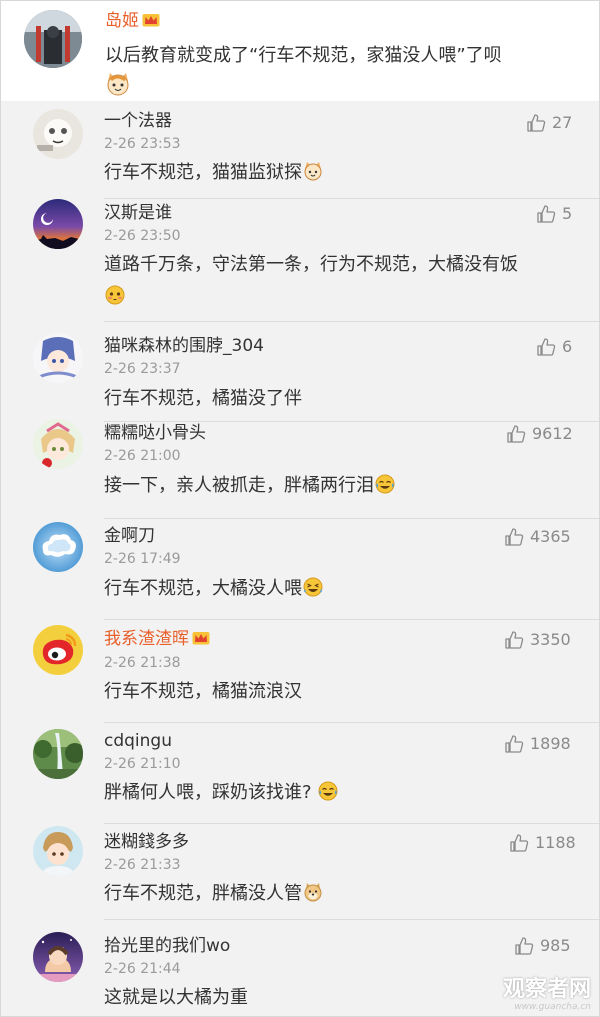  I want to click on post-content: 以后教育就变成了“行车不规范，家猫没人喂”了呗, so click(348, 71).